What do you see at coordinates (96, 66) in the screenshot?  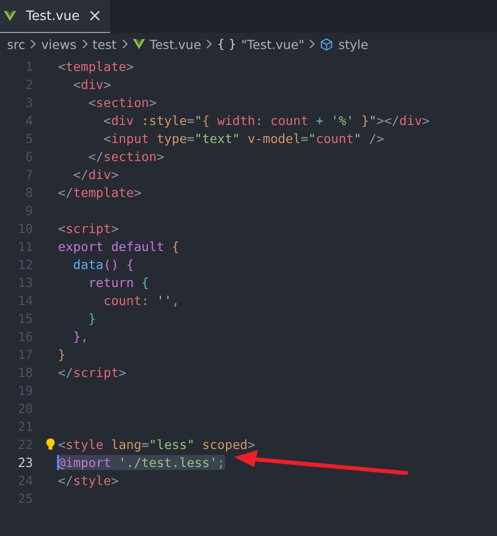 I see `code-line: <template>` at bounding box center [96, 66].